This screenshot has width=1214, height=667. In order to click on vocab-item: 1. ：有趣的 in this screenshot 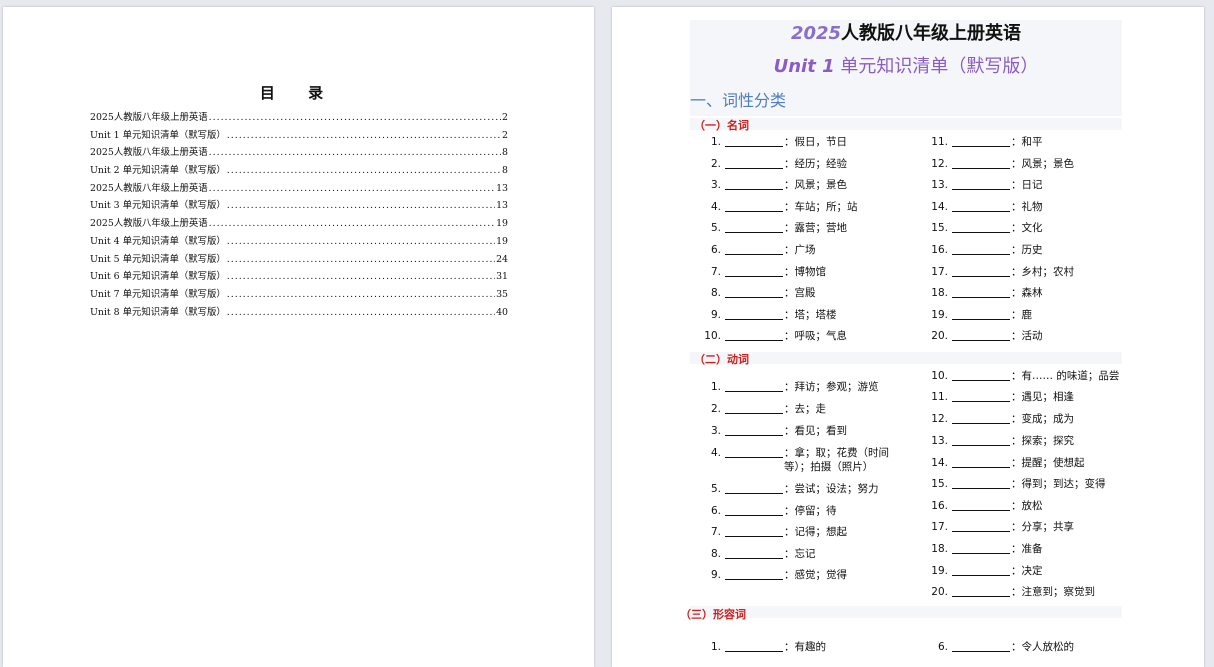, I will do `click(763, 647)`.